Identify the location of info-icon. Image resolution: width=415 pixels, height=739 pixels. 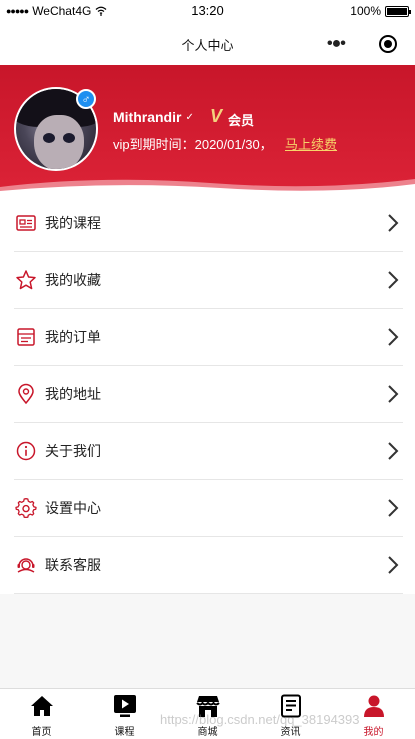
(26, 451).